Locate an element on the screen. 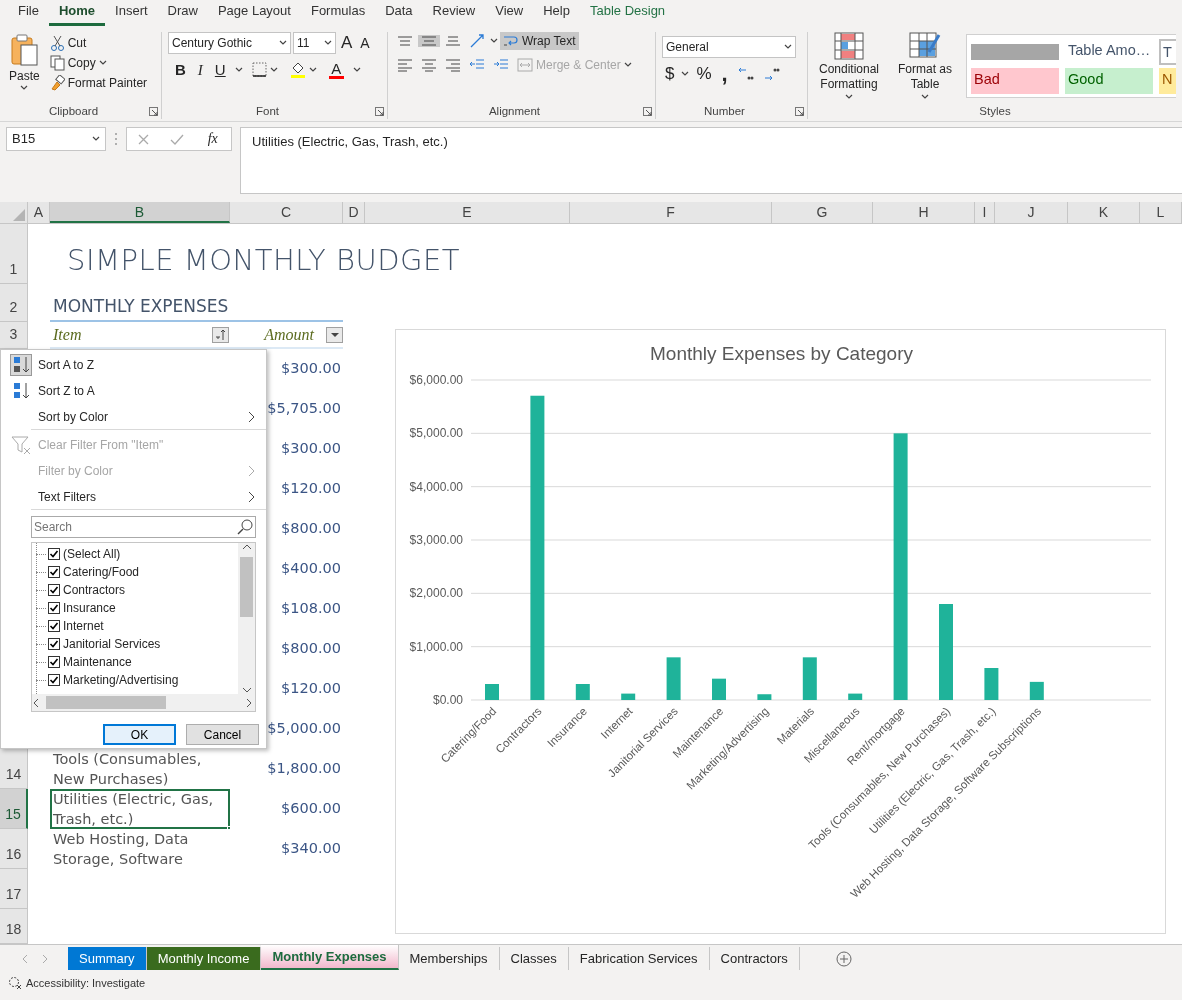 The image size is (1182, 1000). percent-button: % is located at coordinates (704, 74).